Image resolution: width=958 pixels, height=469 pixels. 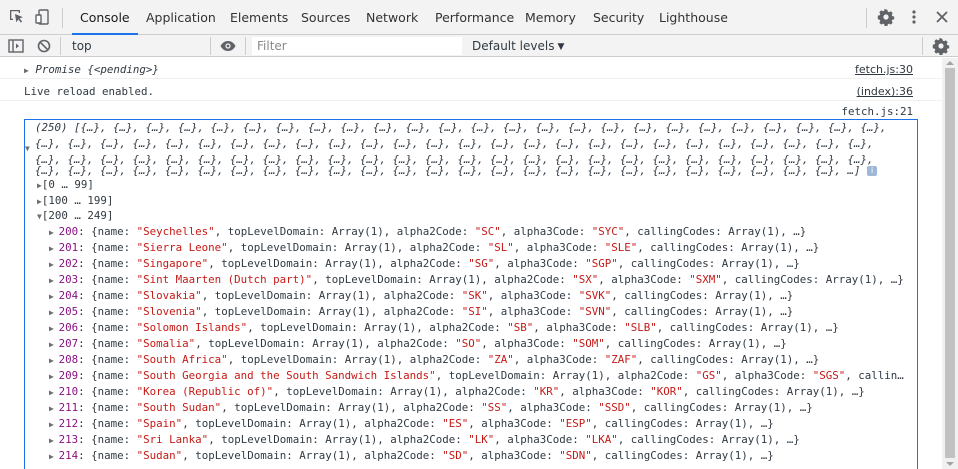 I want to click on tab-application: Application, so click(x=181, y=17).